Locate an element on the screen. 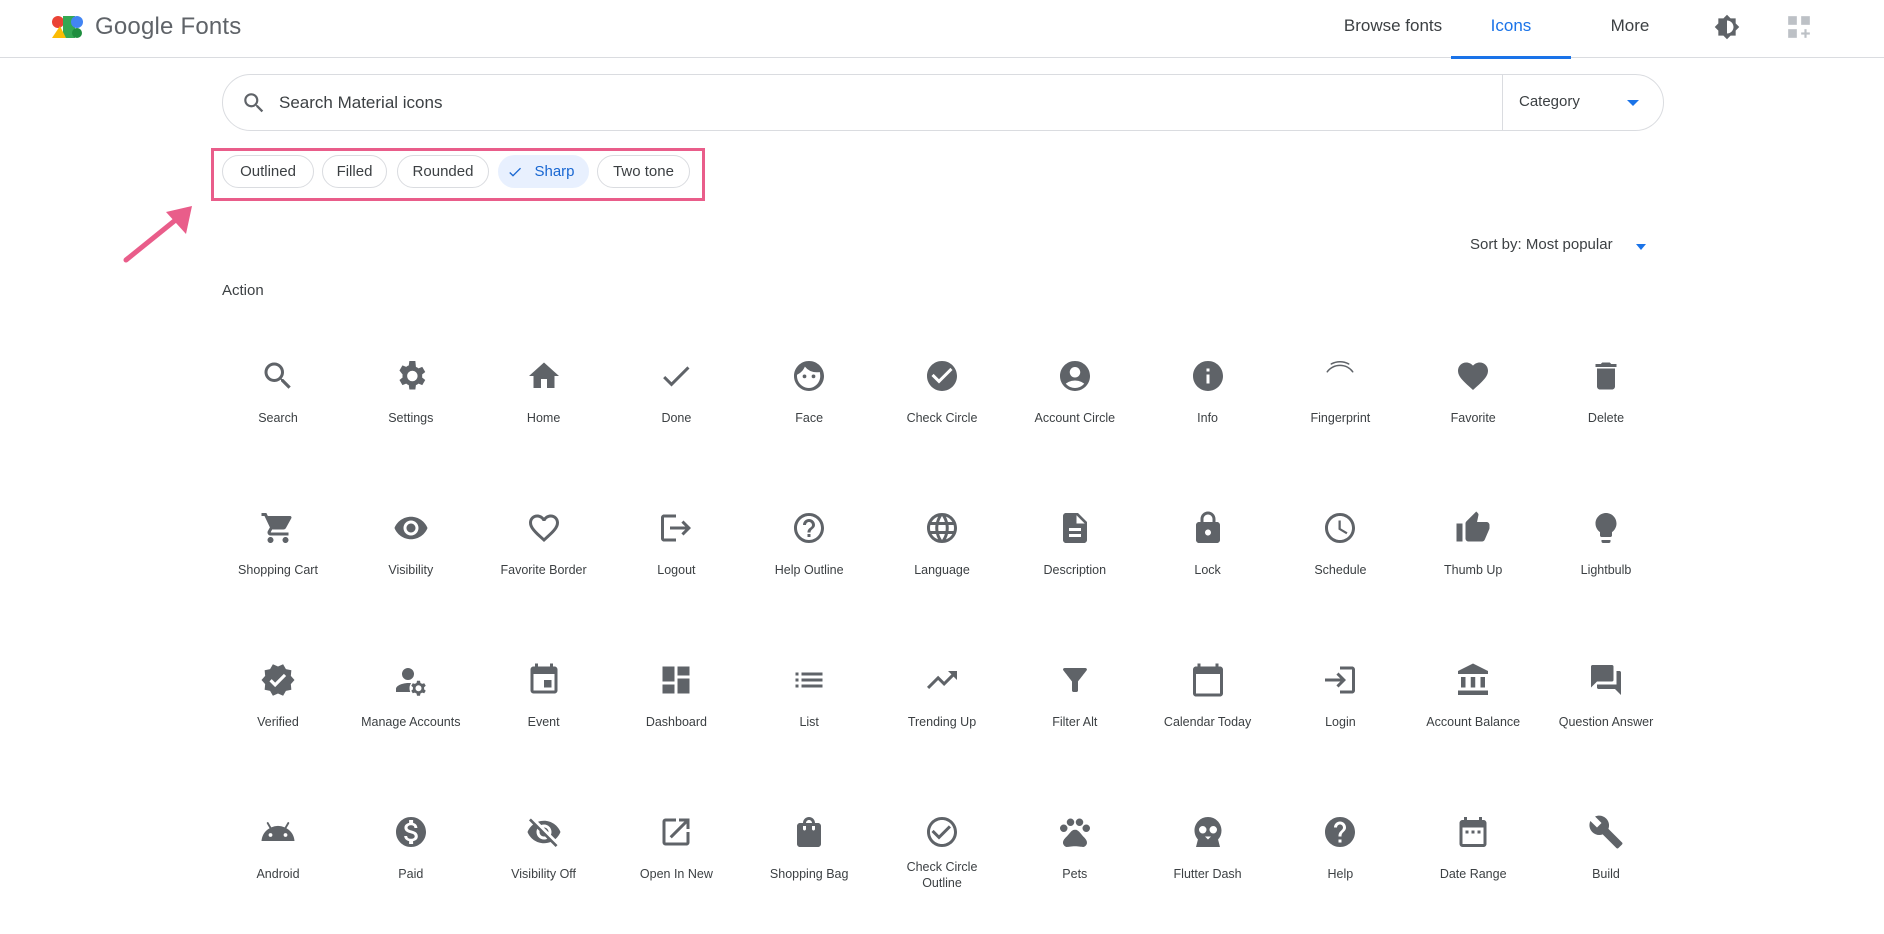 The width and height of the screenshot is (1884, 934). event-icon is located at coordinates (544, 678).